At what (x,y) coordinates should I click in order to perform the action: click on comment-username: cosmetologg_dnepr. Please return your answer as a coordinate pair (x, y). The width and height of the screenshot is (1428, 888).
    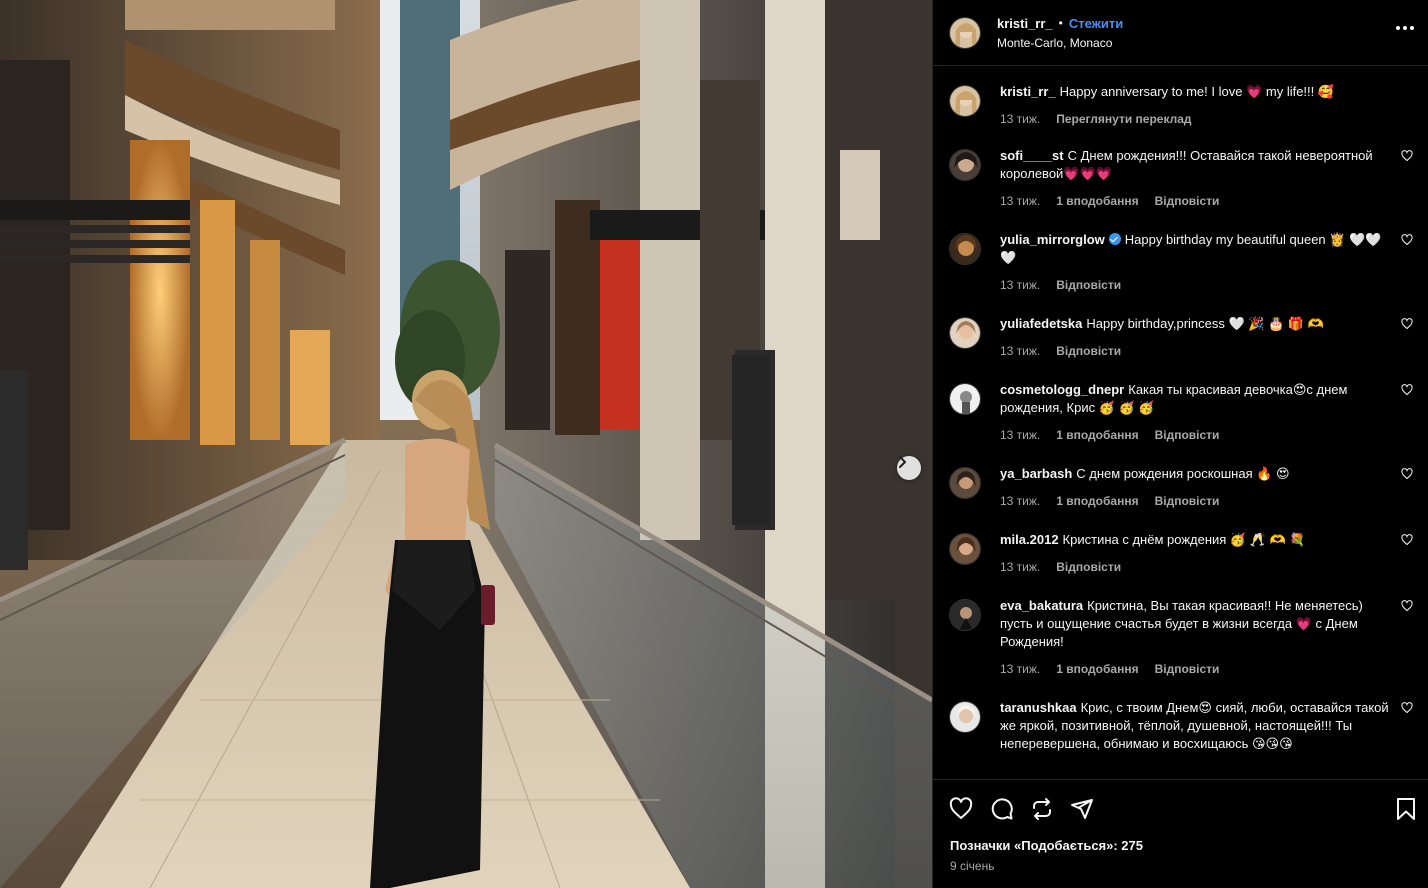
    Looking at the image, I should click on (1062, 389).